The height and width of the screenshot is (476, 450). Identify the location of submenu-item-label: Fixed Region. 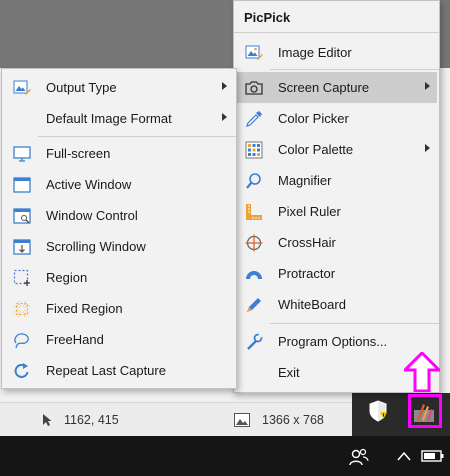
(84, 308).